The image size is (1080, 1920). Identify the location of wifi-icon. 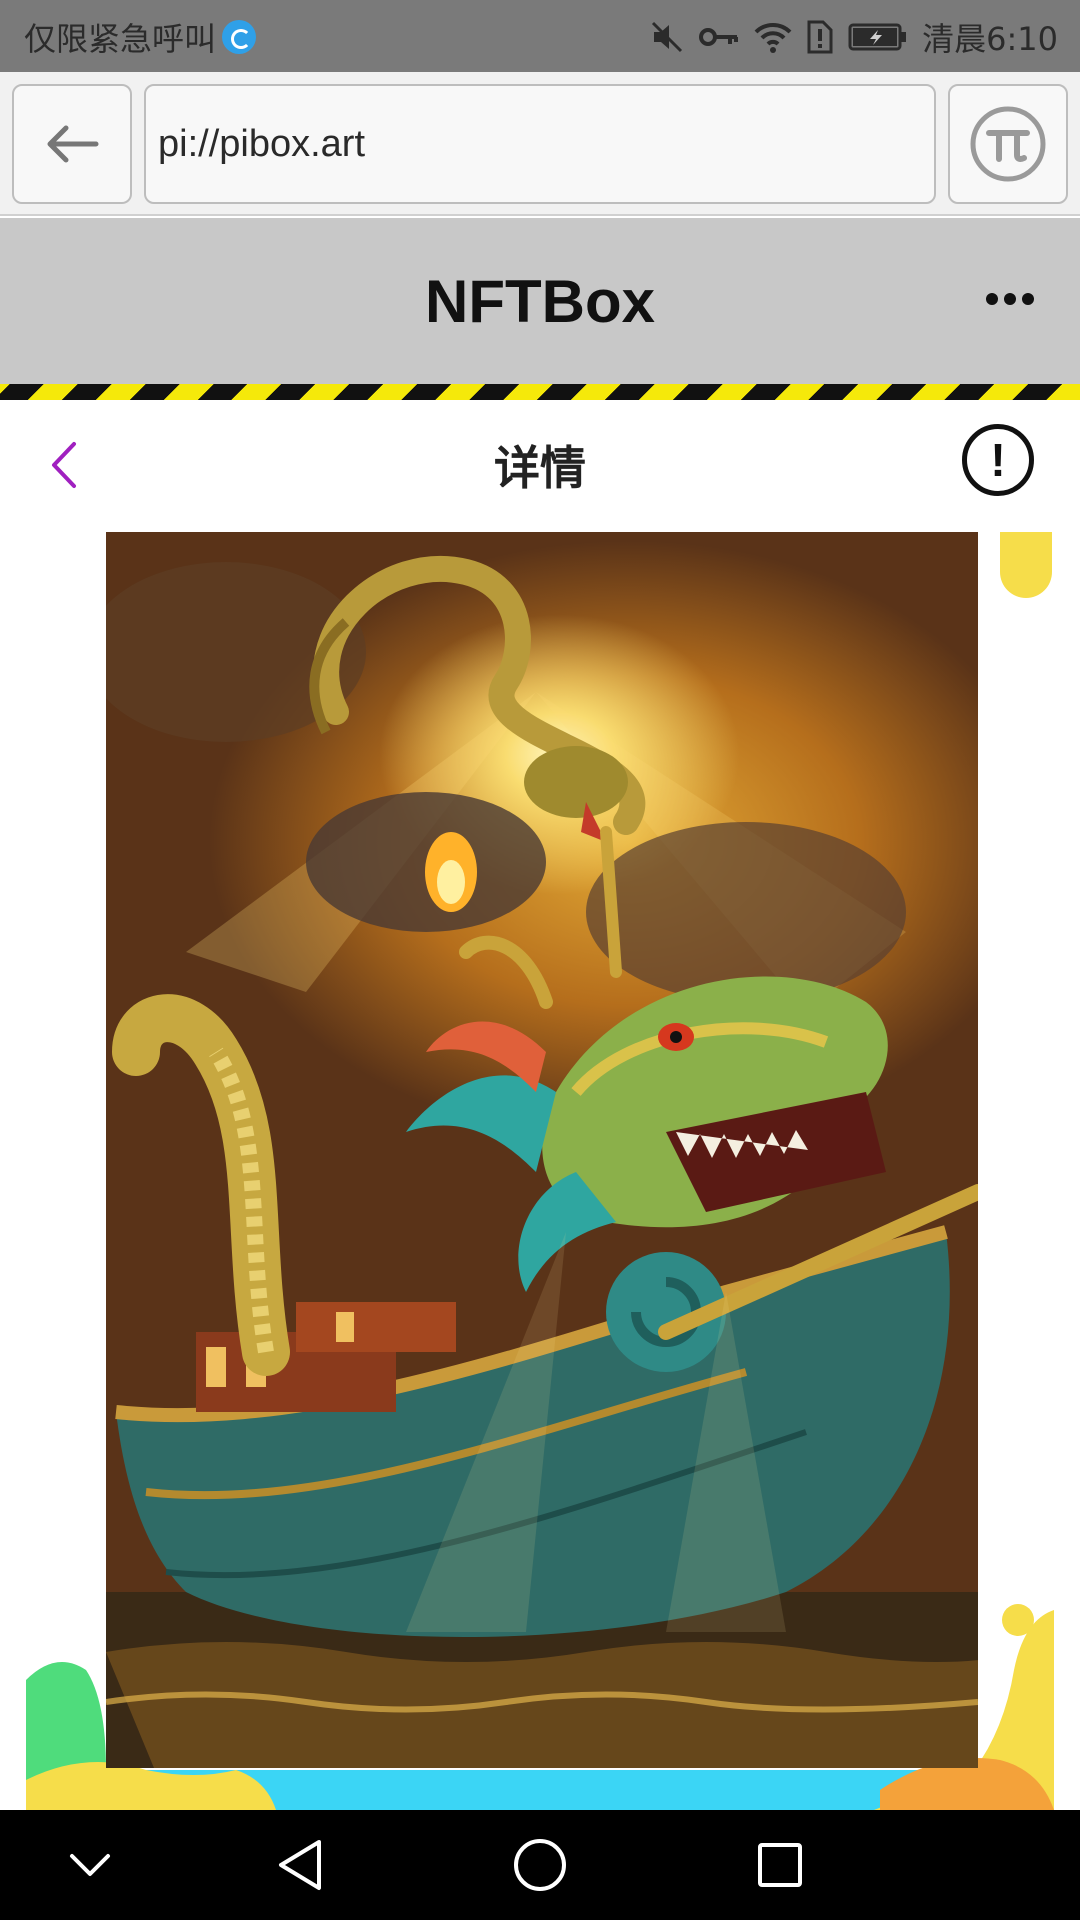
(773, 37).